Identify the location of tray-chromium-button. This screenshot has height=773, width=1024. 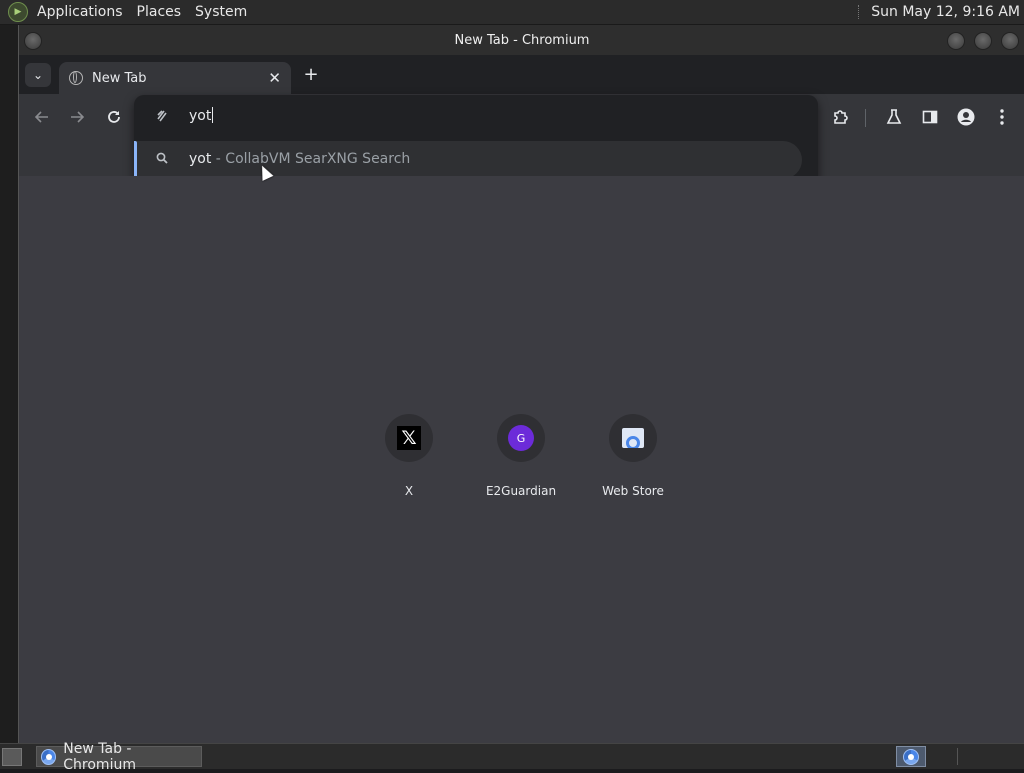
(911, 756).